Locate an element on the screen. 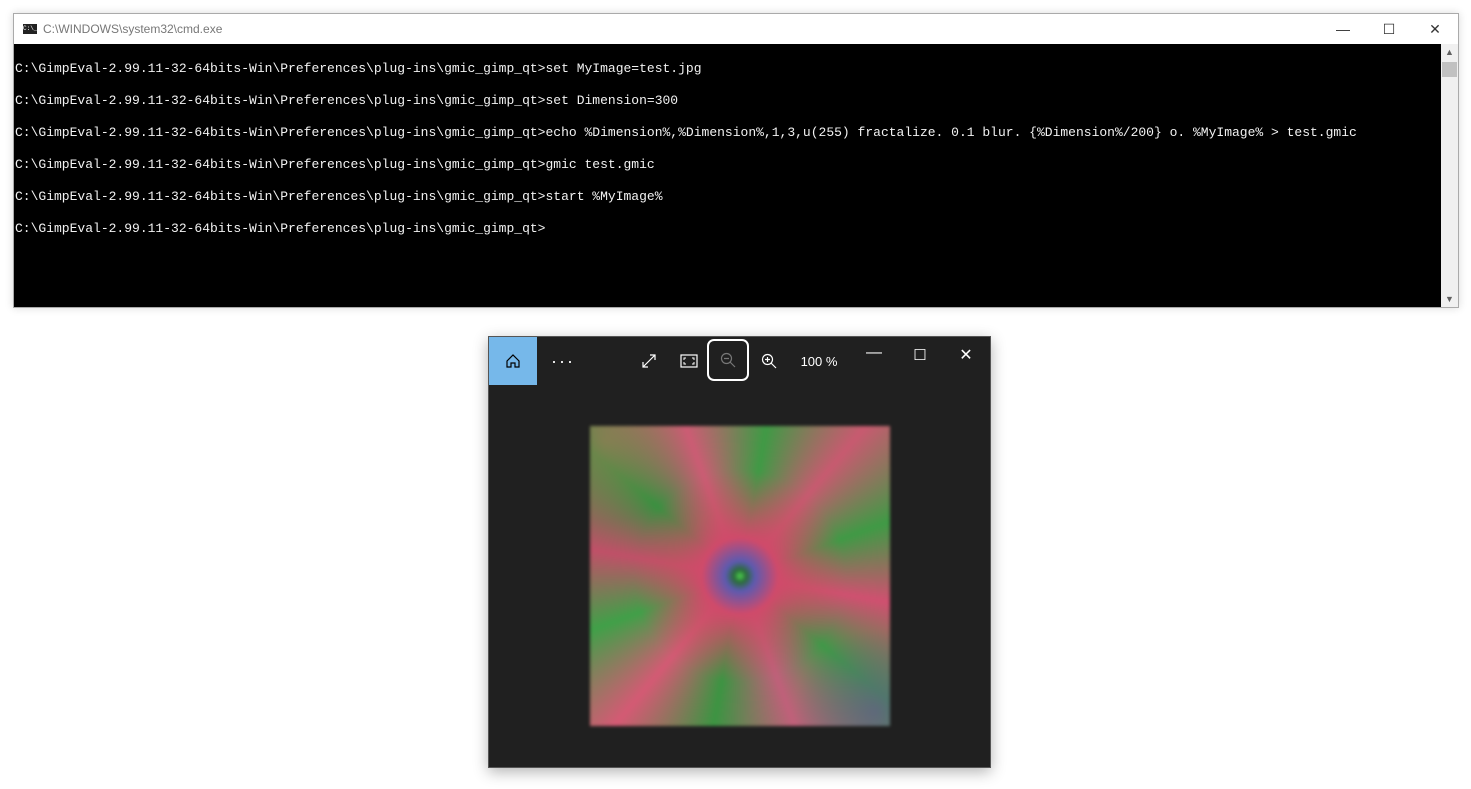 The width and height of the screenshot is (1471, 789). fit-to-window-button is located at coordinates (689, 361).